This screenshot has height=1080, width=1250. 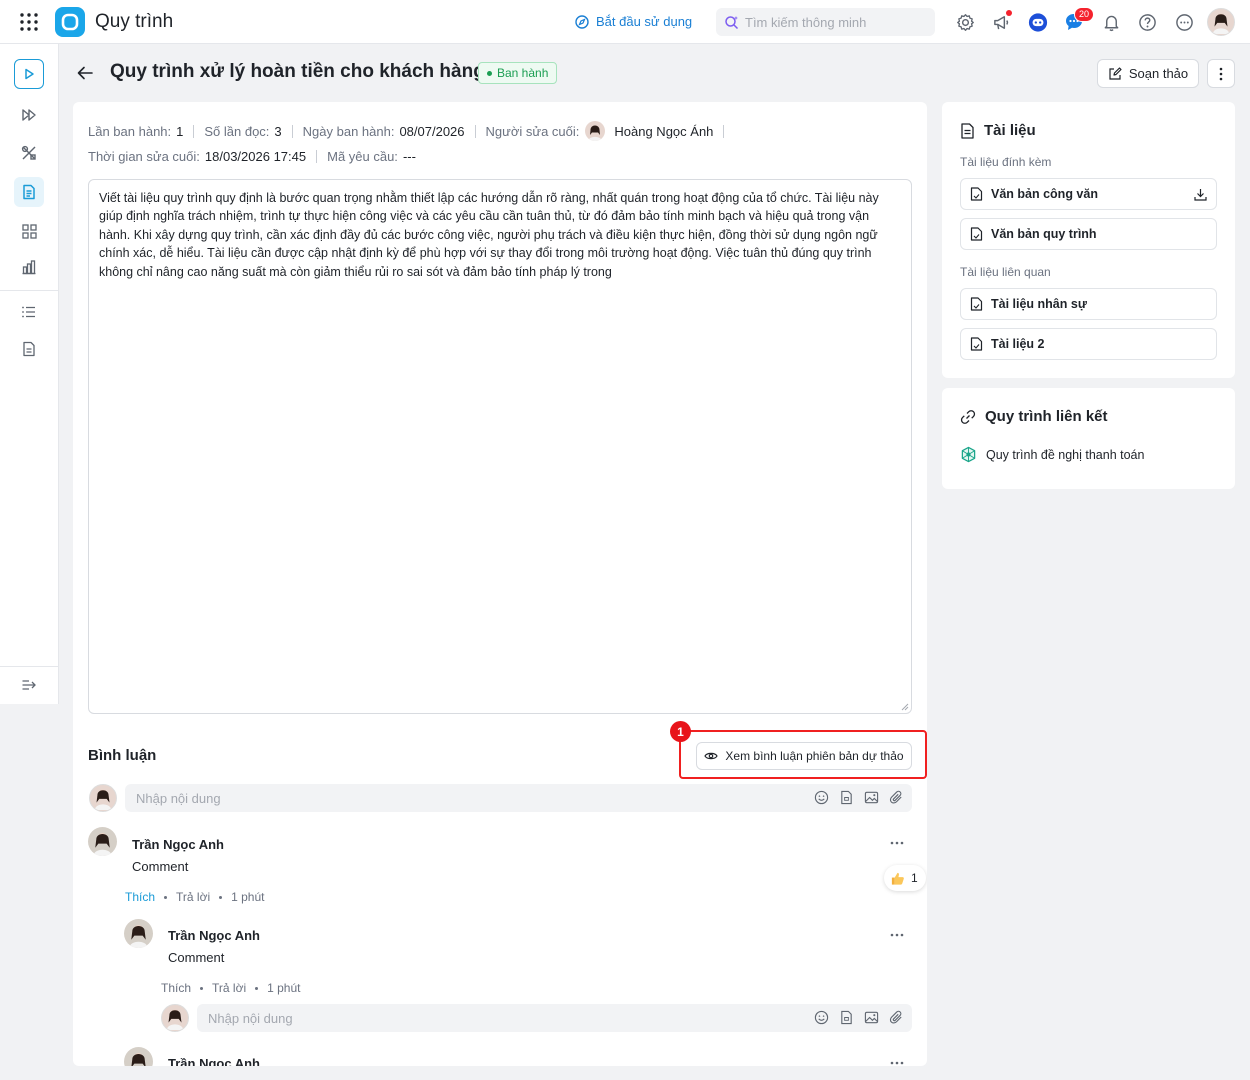 I want to click on draft-button: Soạn thảo, so click(x=1148, y=73).